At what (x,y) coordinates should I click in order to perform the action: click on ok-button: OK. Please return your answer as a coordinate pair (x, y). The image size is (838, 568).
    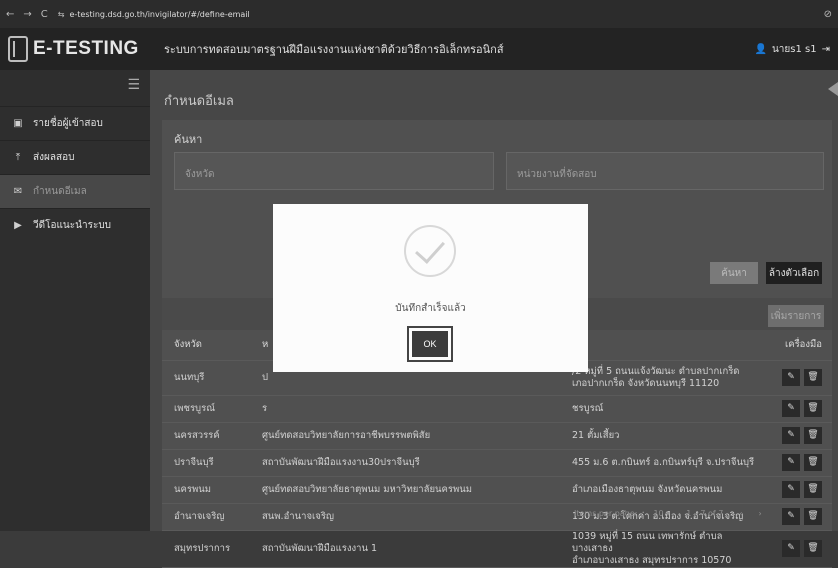
    Looking at the image, I should click on (430, 344).